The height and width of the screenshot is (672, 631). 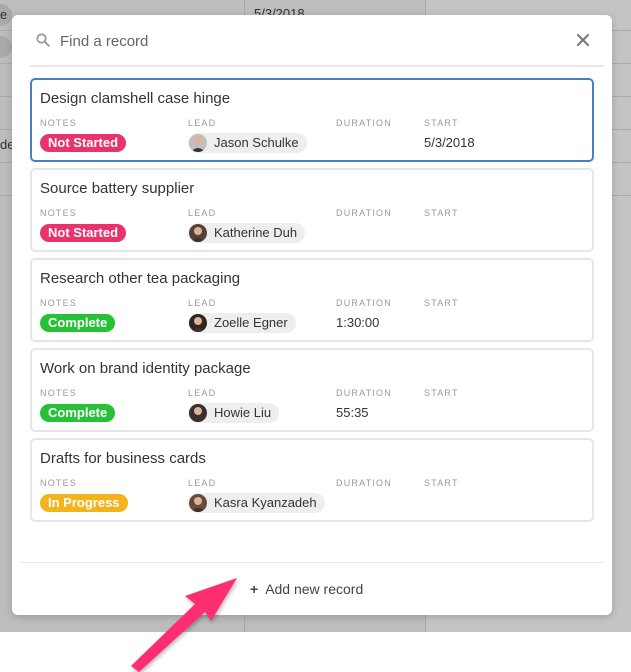 What do you see at coordinates (140, 278) in the screenshot?
I see `record-title: Research other tea packaging` at bounding box center [140, 278].